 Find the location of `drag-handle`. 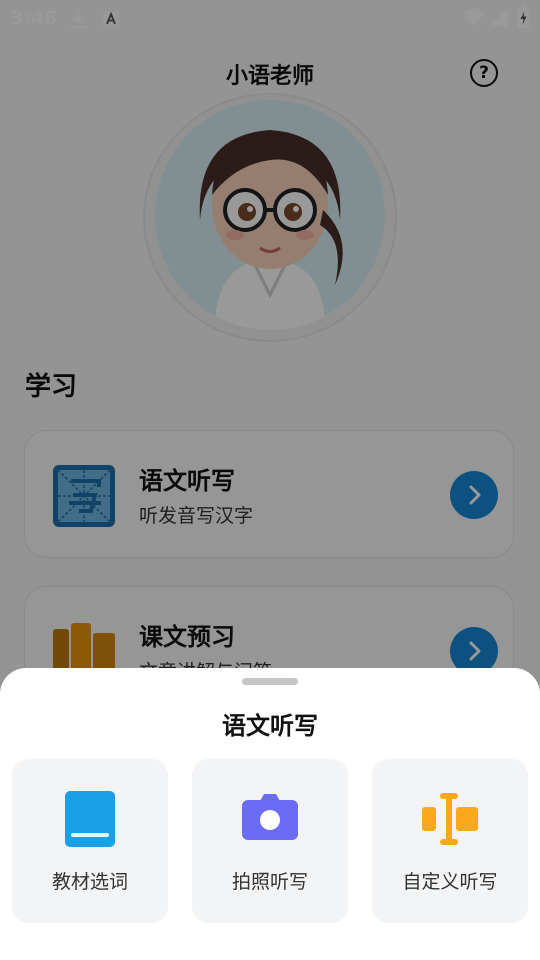

drag-handle is located at coordinates (270, 681).